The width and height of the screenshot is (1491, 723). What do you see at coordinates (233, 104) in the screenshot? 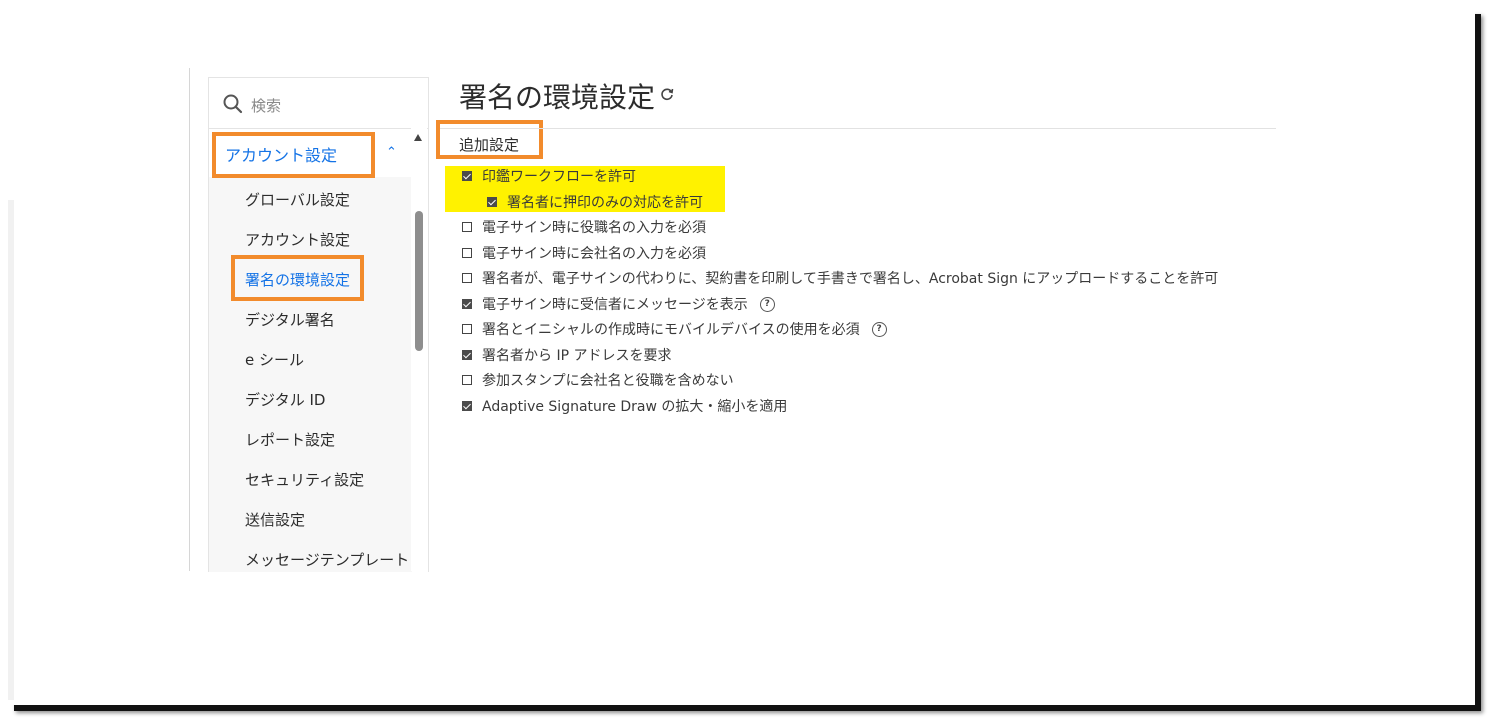
I see `search-icon` at bounding box center [233, 104].